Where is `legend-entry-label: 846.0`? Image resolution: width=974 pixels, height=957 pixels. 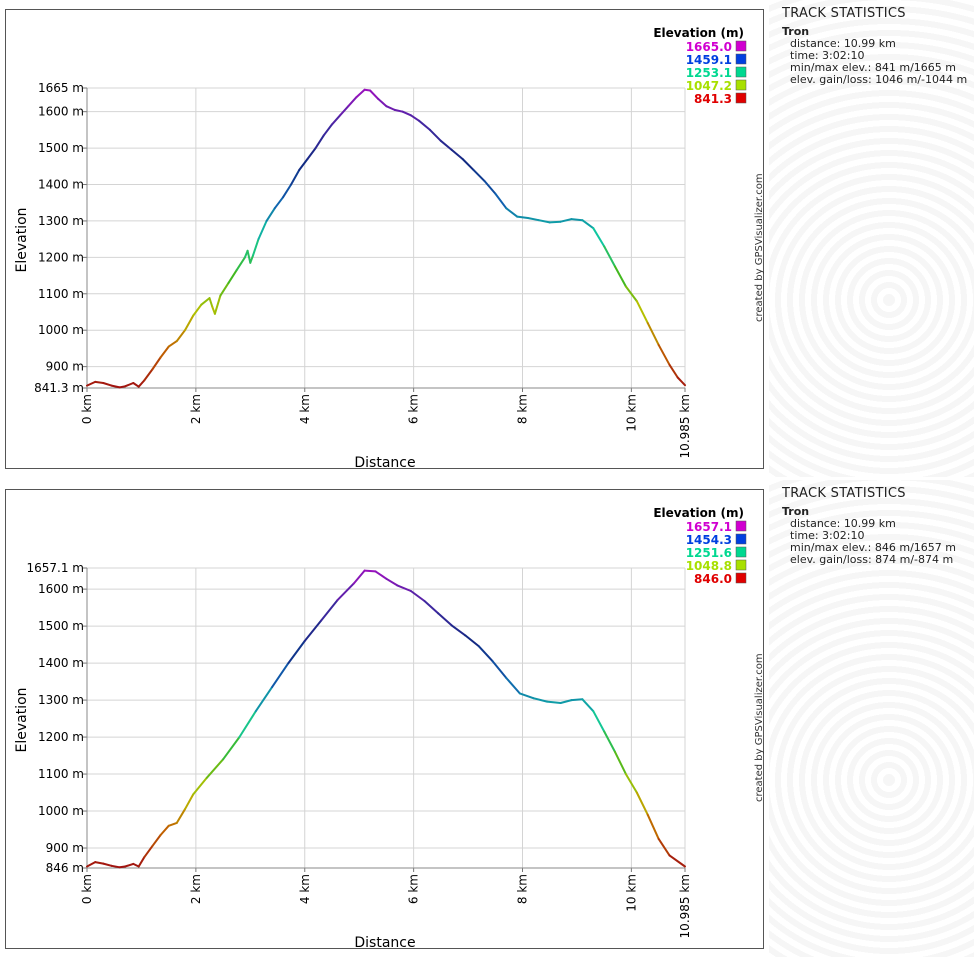 legend-entry-label: 846.0 is located at coordinates (713, 579).